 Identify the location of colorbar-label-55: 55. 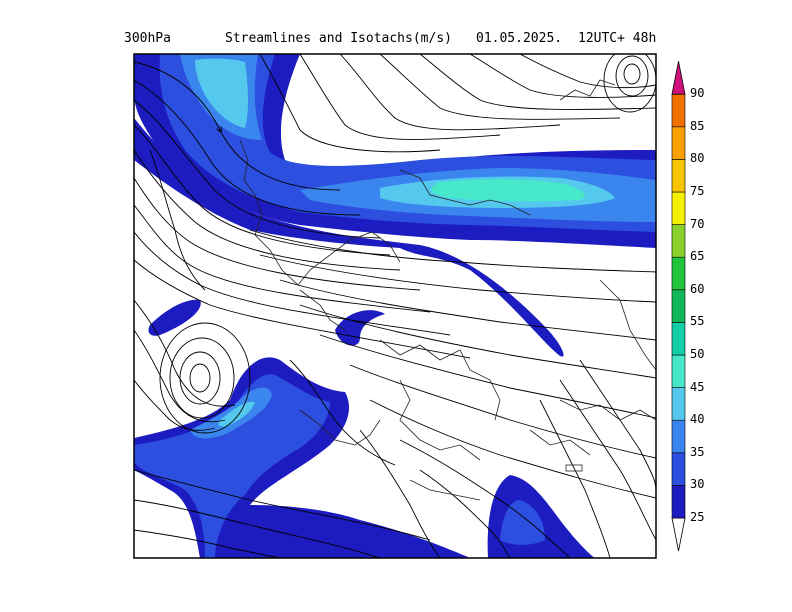
(697, 321).